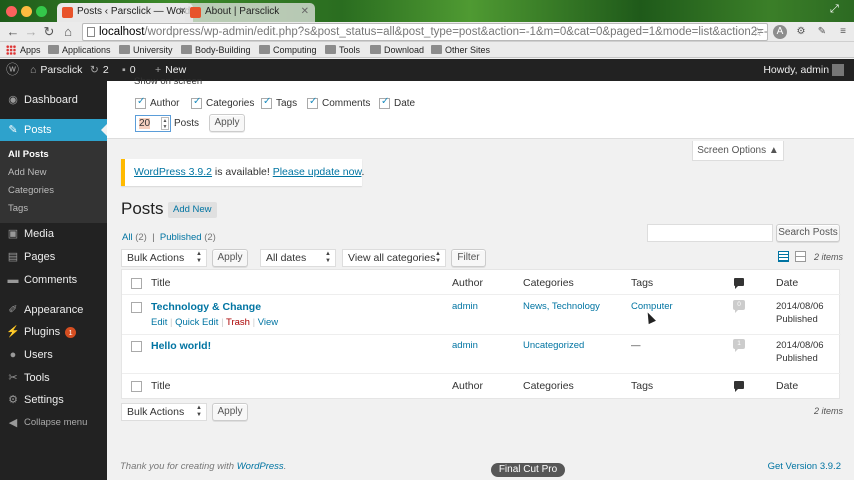 This screenshot has width=854, height=480. Describe the element at coordinates (822, 32) in the screenshot. I see `tools-icon: ✎` at that location.